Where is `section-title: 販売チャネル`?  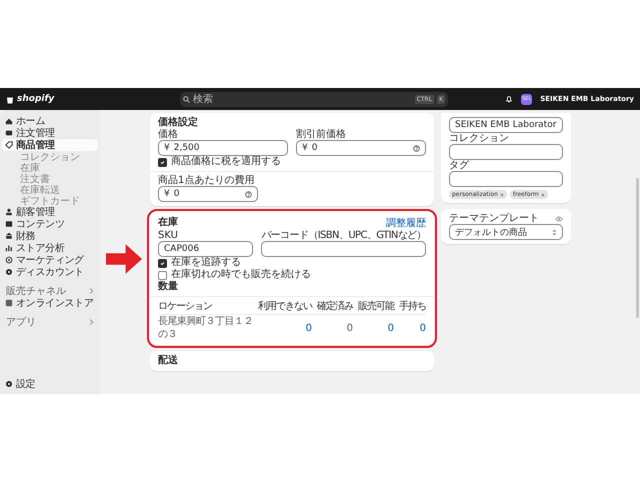
section-title: 販売チャネル is located at coordinates (36, 291).